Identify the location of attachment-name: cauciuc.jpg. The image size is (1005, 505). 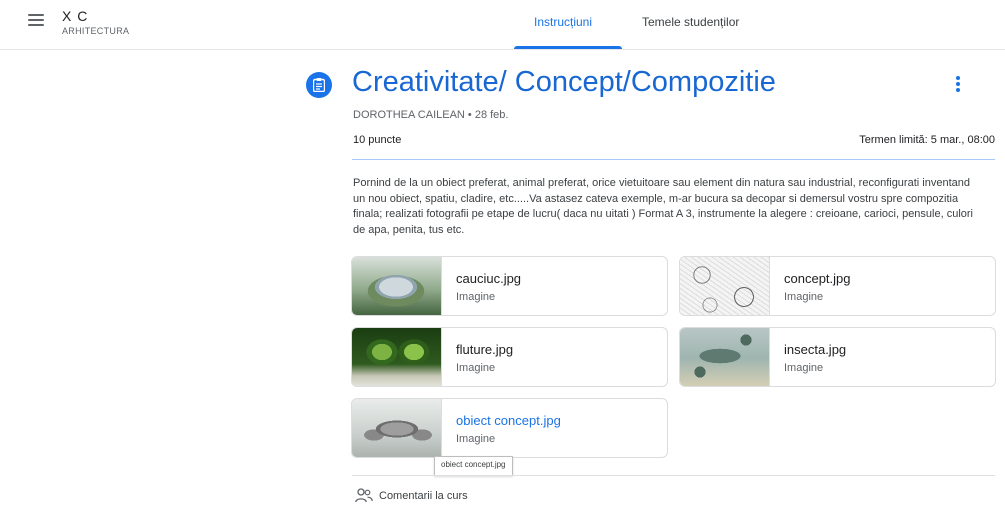
(488, 278).